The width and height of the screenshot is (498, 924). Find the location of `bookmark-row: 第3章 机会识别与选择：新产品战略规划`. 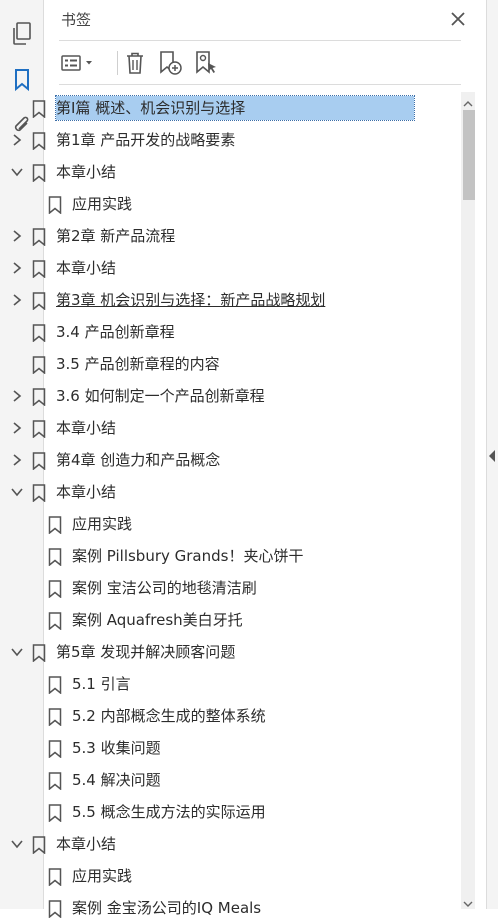

bookmark-row: 第3章 机会识别与选择：新产品战略规划 is located at coordinates (207, 300).